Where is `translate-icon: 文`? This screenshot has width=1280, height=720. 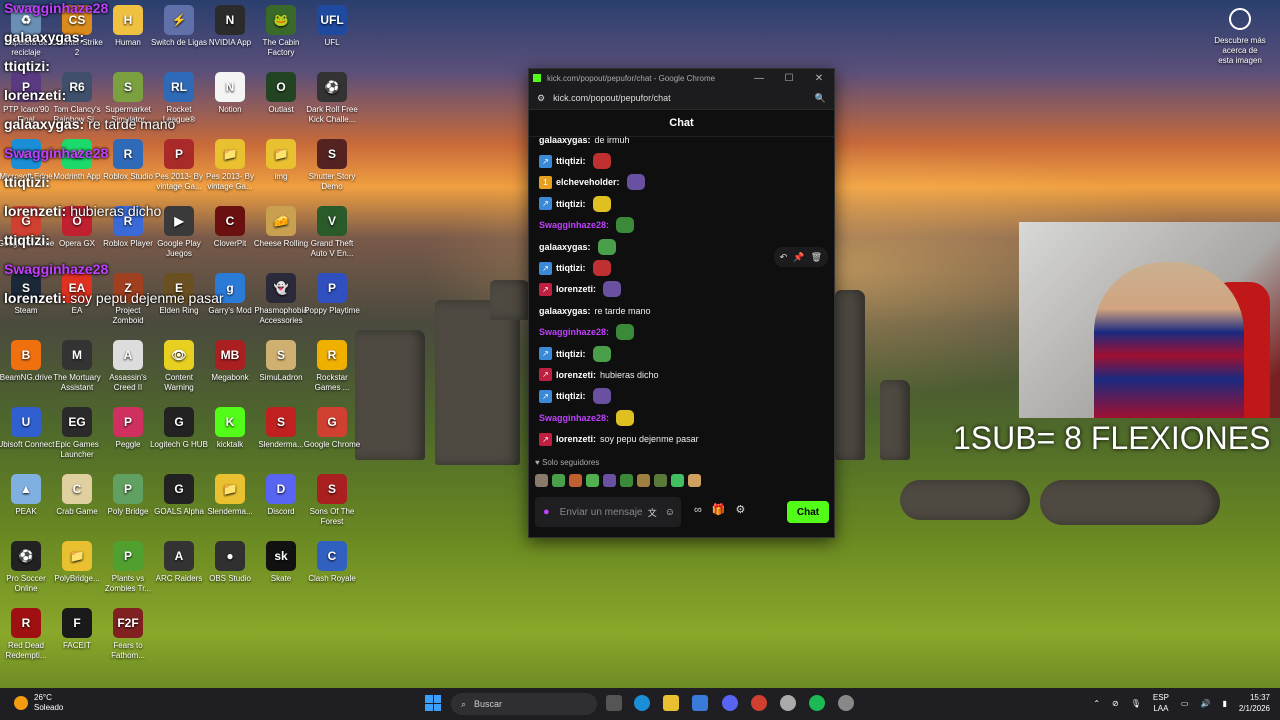
translate-icon: 文 is located at coordinates (652, 512).